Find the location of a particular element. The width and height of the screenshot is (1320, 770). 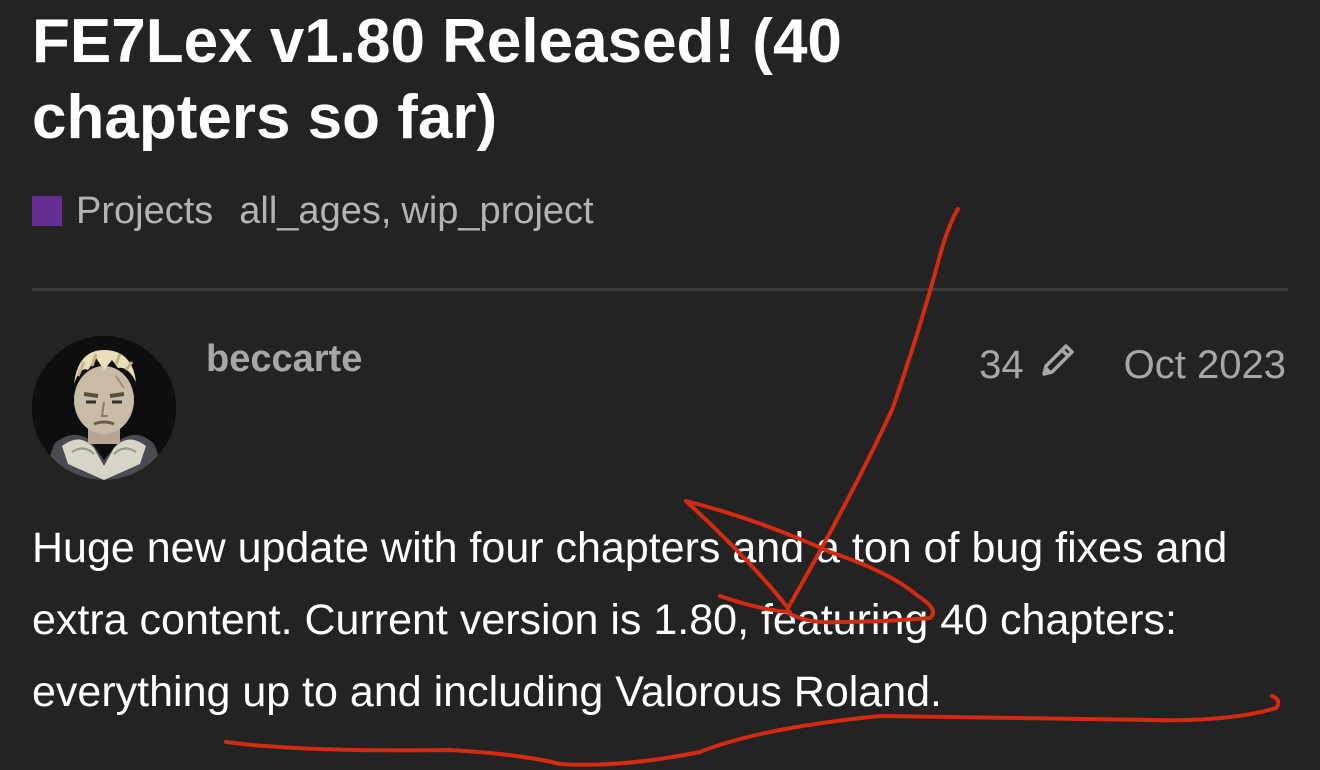

category-color-swatch is located at coordinates (47, 211).